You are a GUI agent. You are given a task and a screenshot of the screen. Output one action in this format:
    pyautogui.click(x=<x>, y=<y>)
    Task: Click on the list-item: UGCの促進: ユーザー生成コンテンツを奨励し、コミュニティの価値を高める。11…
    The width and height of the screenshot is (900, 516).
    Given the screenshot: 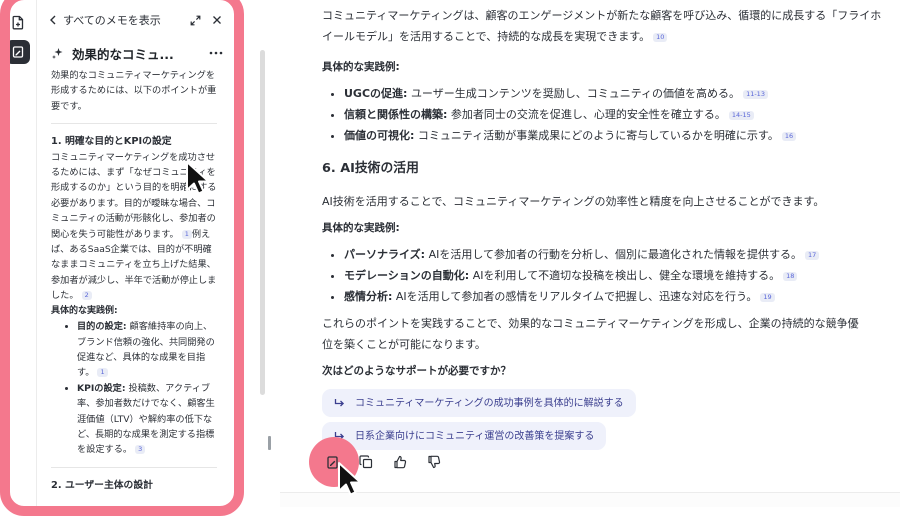 What is the action you would take?
    pyautogui.click(x=613, y=93)
    